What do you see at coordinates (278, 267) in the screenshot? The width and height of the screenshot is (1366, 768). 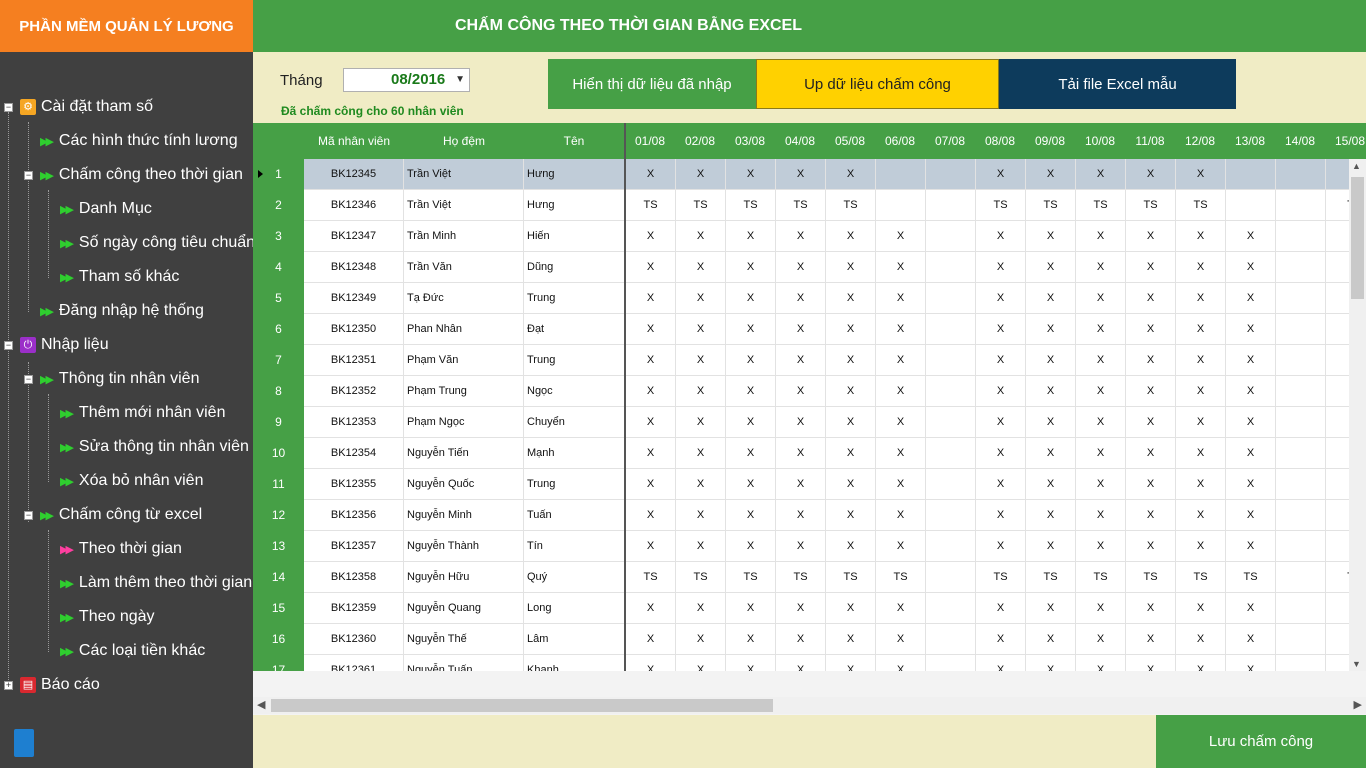 I see `row-number: 4` at bounding box center [278, 267].